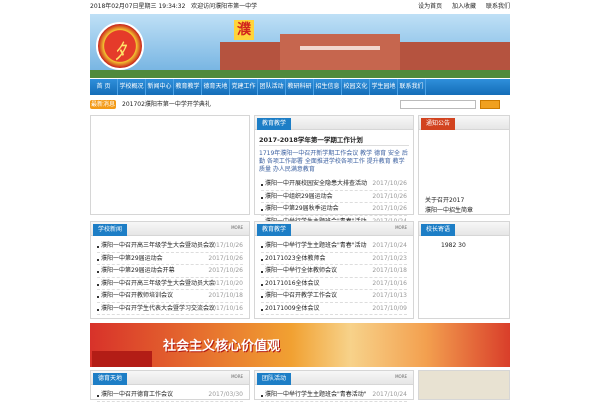  Describe the element at coordinates (334, 184) in the screenshot. I see `list-item: 濮阳一中开展校园安全隐患大排查活动 2017/10/26` at that location.